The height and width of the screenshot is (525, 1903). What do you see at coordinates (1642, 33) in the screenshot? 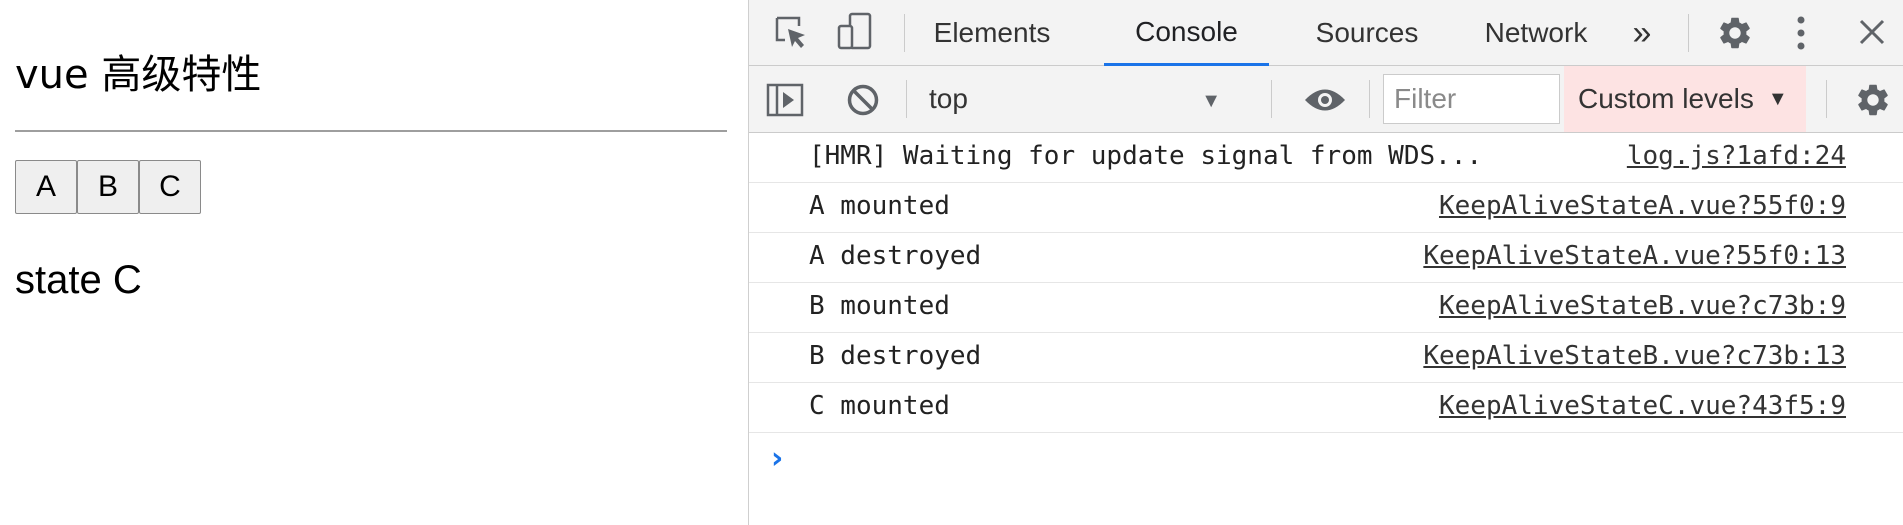
I see `more-tabs-icon: »` at bounding box center [1642, 33].